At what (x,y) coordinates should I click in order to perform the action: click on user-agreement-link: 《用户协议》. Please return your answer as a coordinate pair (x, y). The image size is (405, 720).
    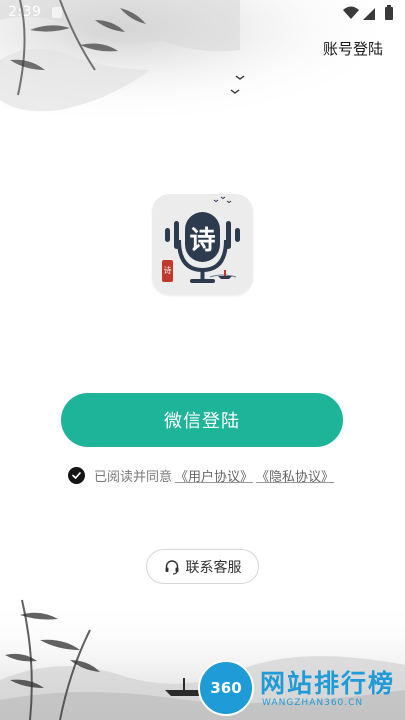
    Looking at the image, I should click on (214, 475).